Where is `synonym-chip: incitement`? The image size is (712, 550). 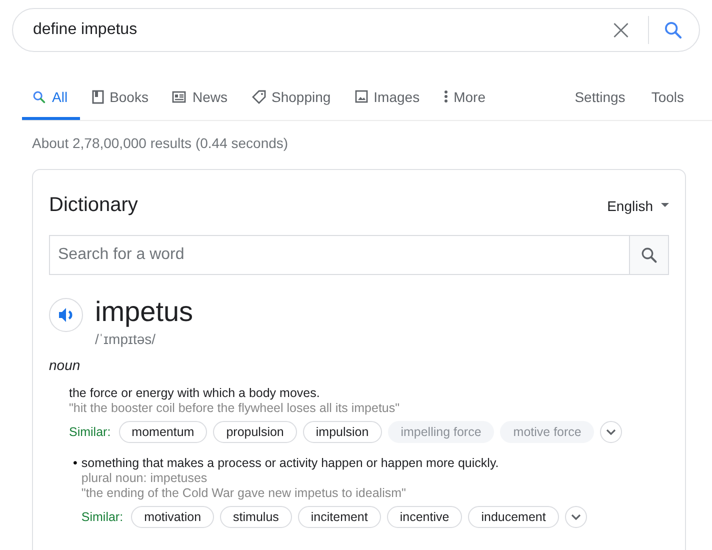
synonym-chip: incitement is located at coordinates (339, 517).